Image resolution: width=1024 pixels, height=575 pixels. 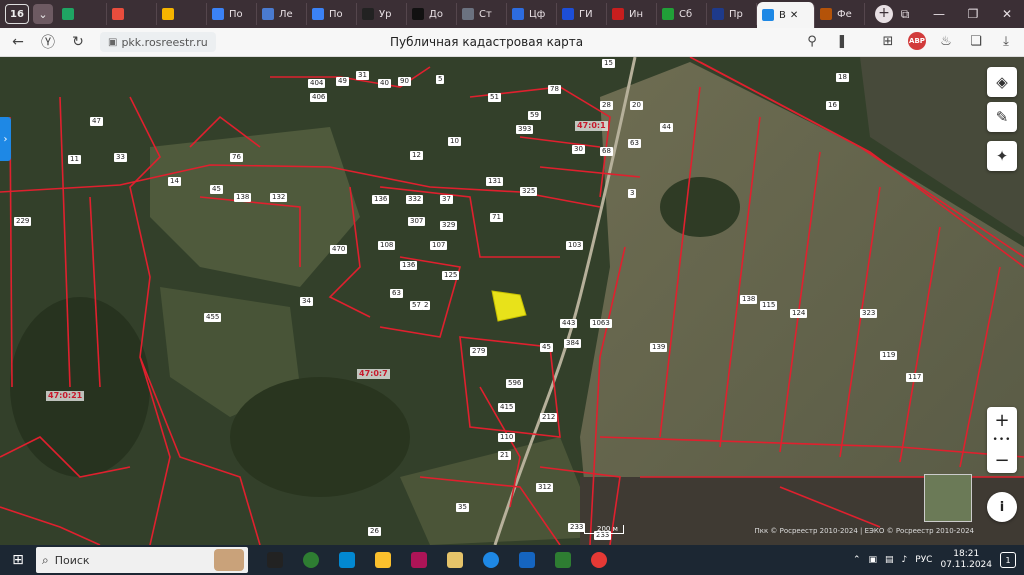 I want to click on yandex-browser-icon, so click(x=599, y=560).